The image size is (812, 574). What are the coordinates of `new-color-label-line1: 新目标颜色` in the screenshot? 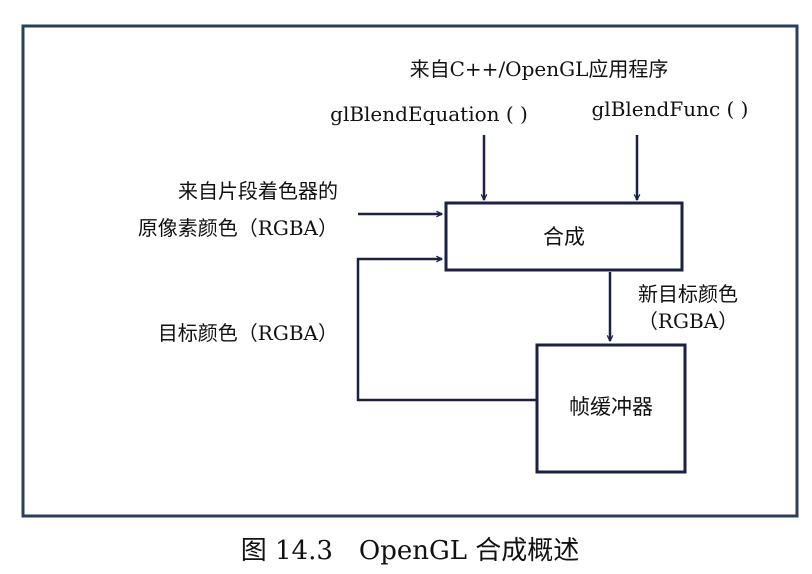 It's located at (688, 294).